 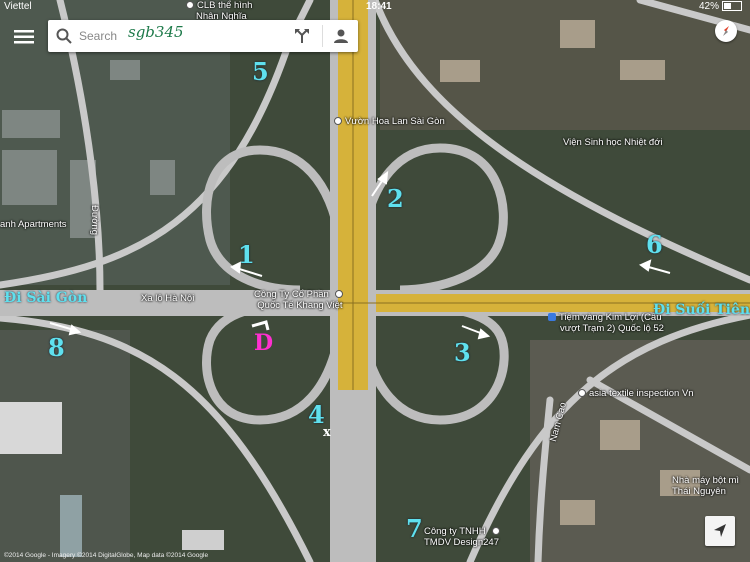 I want to click on menu-icon, so click(x=24, y=39).